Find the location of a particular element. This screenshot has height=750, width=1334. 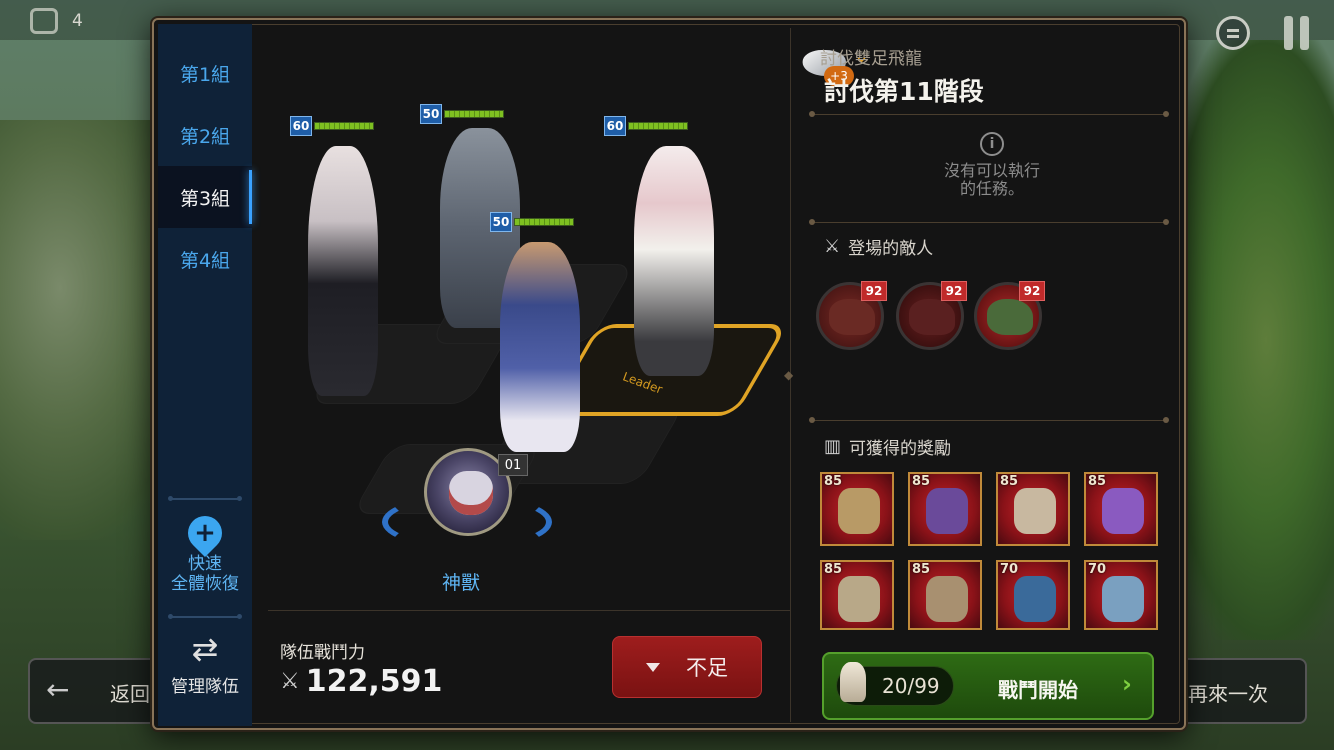

stamina-helmet-icon is located at coordinates (853, 682).